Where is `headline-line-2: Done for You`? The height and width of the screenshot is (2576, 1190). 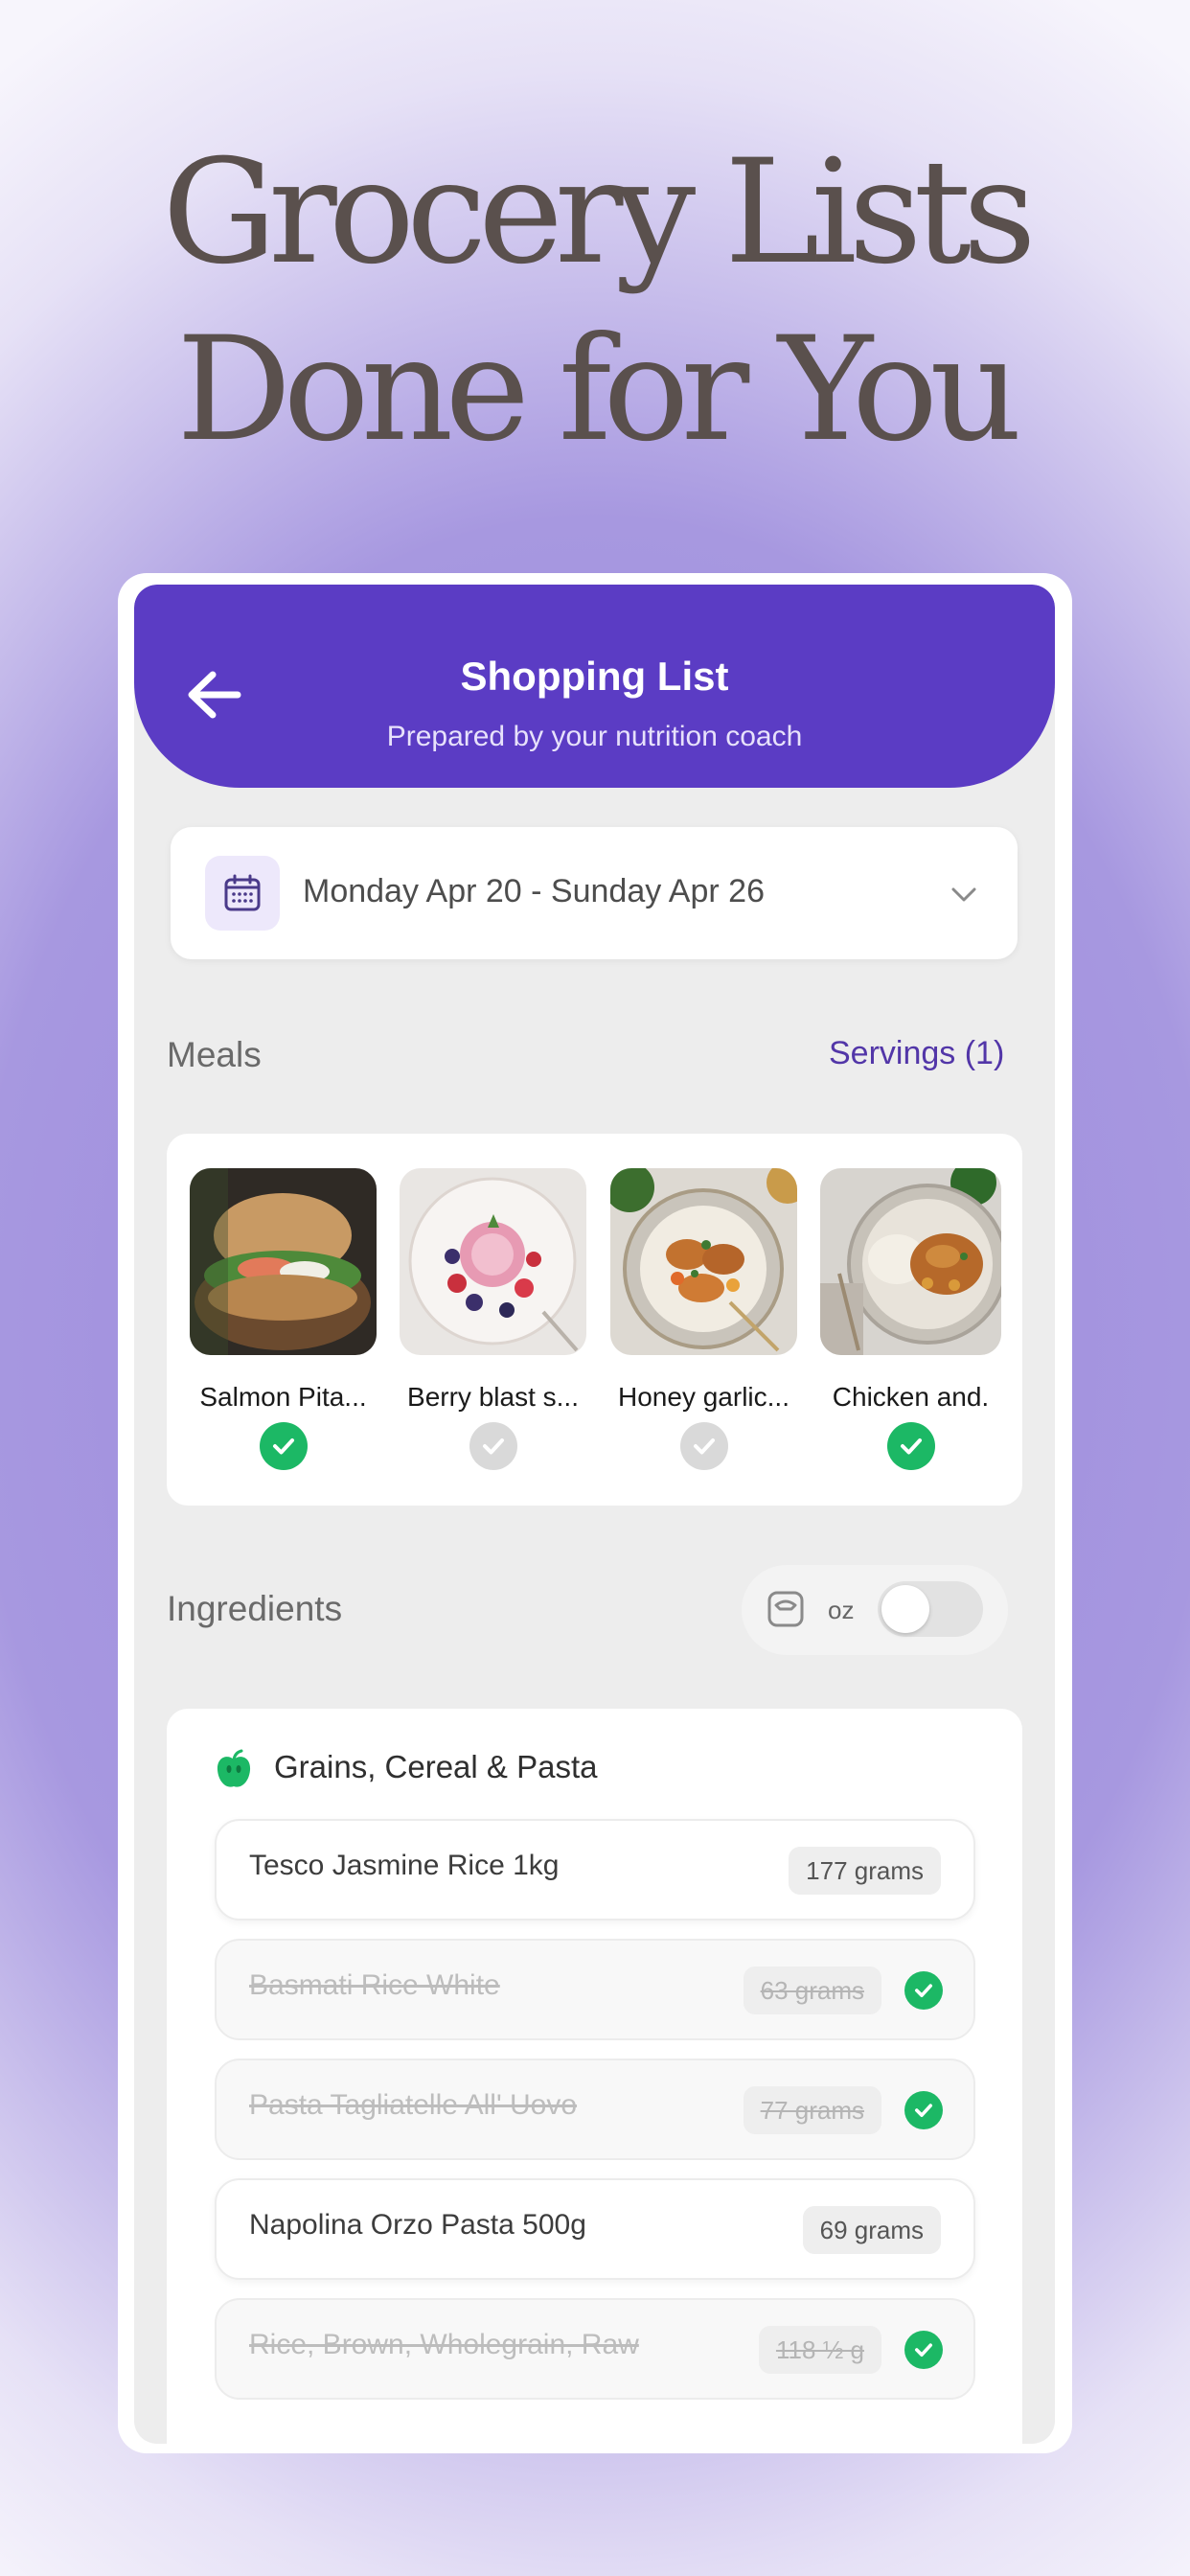 headline-line-2: Done for You is located at coordinates (599, 390).